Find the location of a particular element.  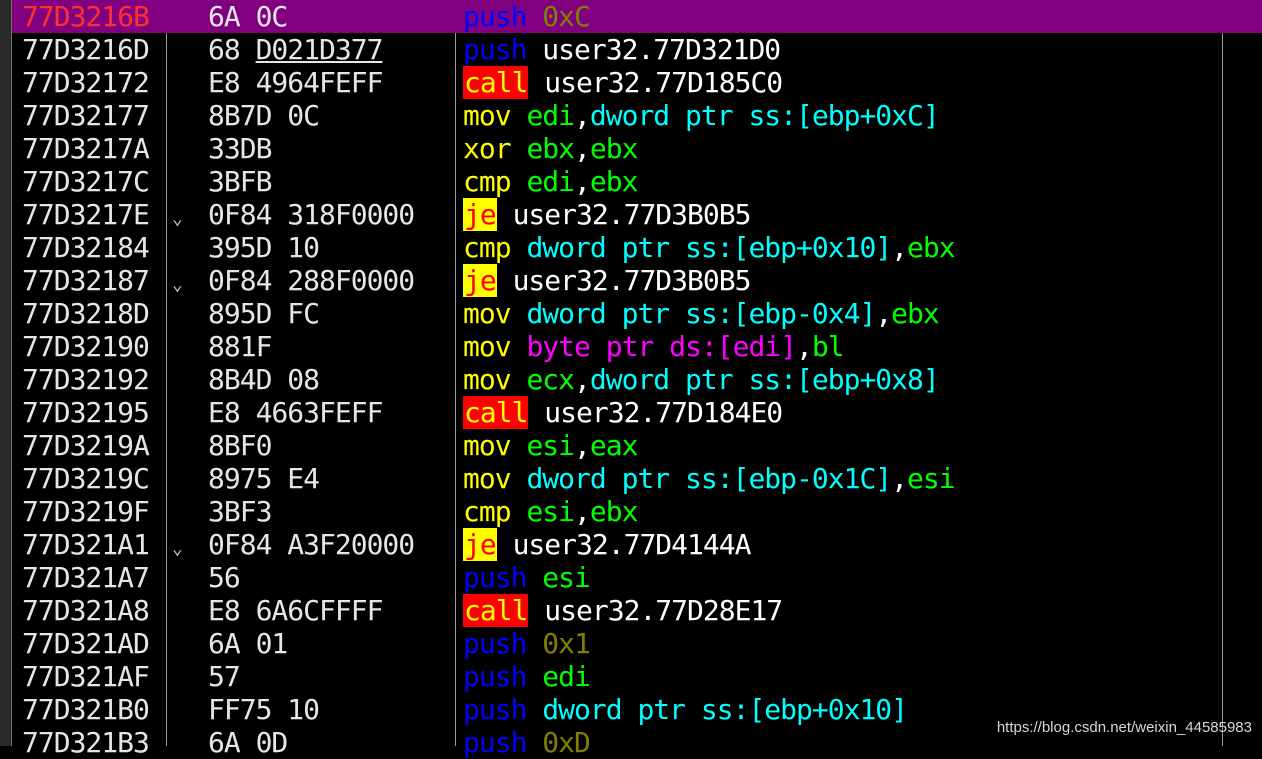

disassembly-row: 77D32187 ⌄ 0F84 288F0000 je user32.77D3B0B5 is located at coordinates (637, 280).